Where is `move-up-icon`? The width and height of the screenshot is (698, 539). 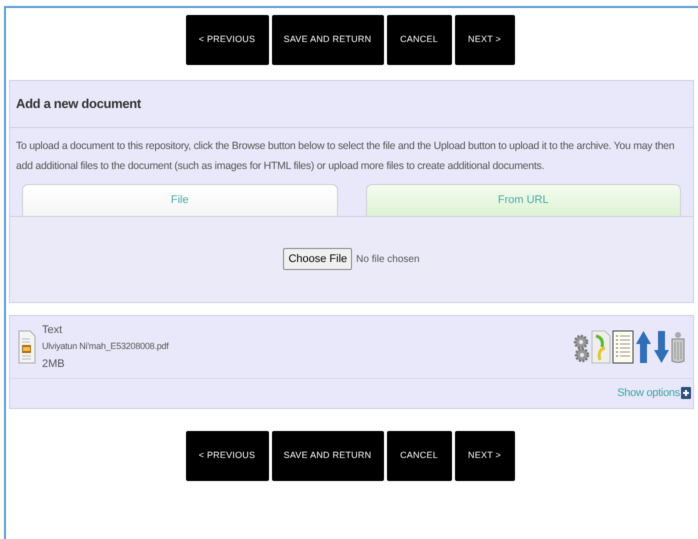
move-up-icon is located at coordinates (643, 347).